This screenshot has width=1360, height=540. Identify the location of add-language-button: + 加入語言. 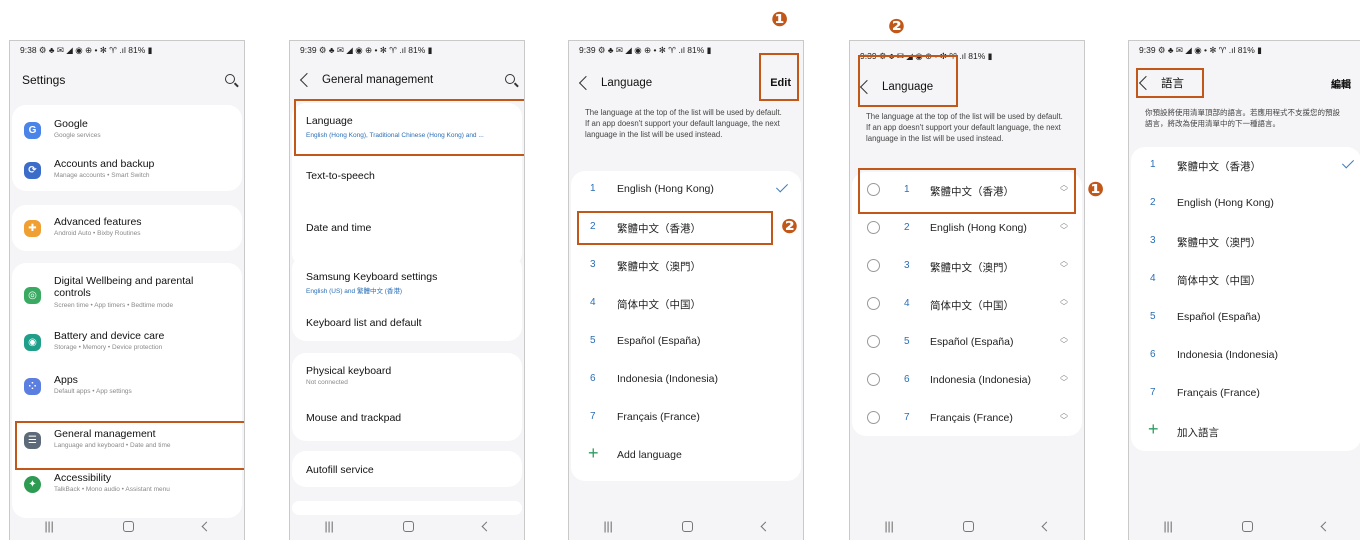
(1245, 432).